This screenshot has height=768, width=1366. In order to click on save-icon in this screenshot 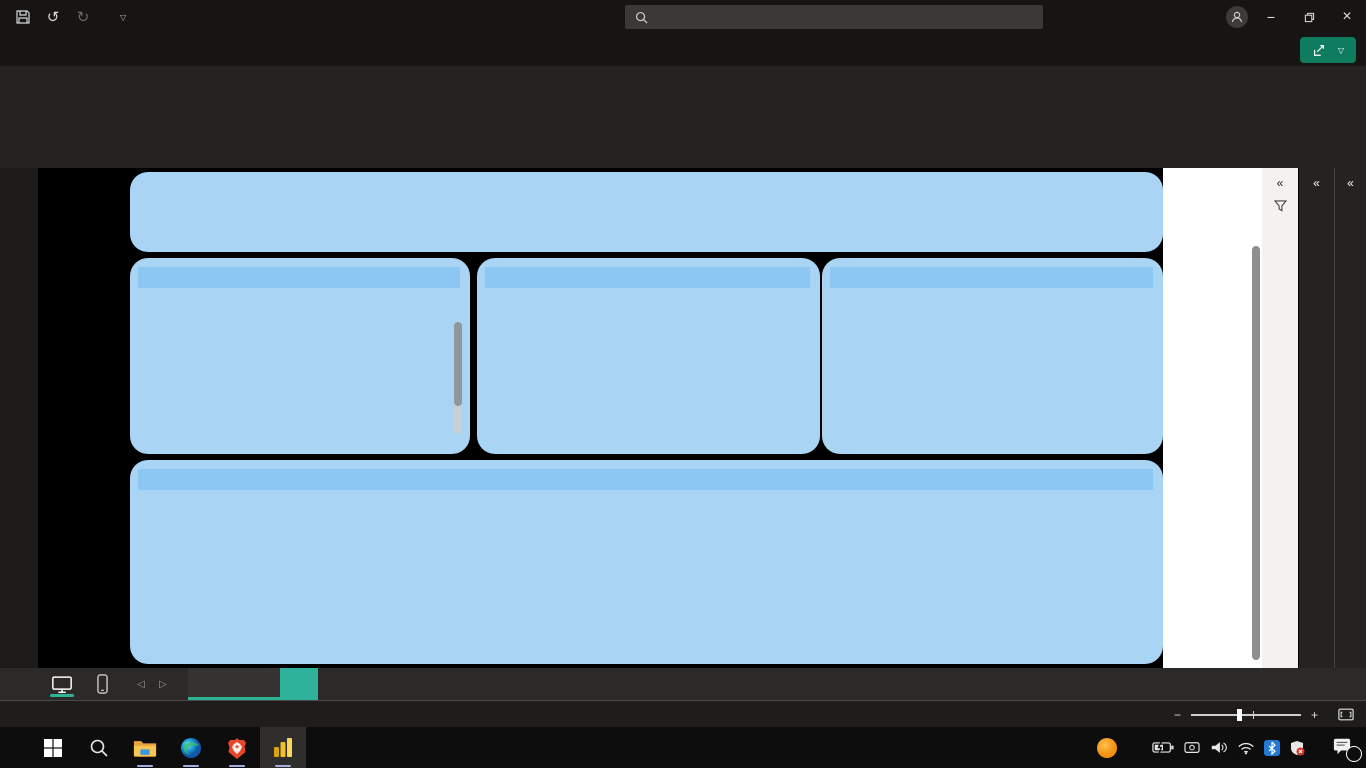, I will do `click(23, 17)`.